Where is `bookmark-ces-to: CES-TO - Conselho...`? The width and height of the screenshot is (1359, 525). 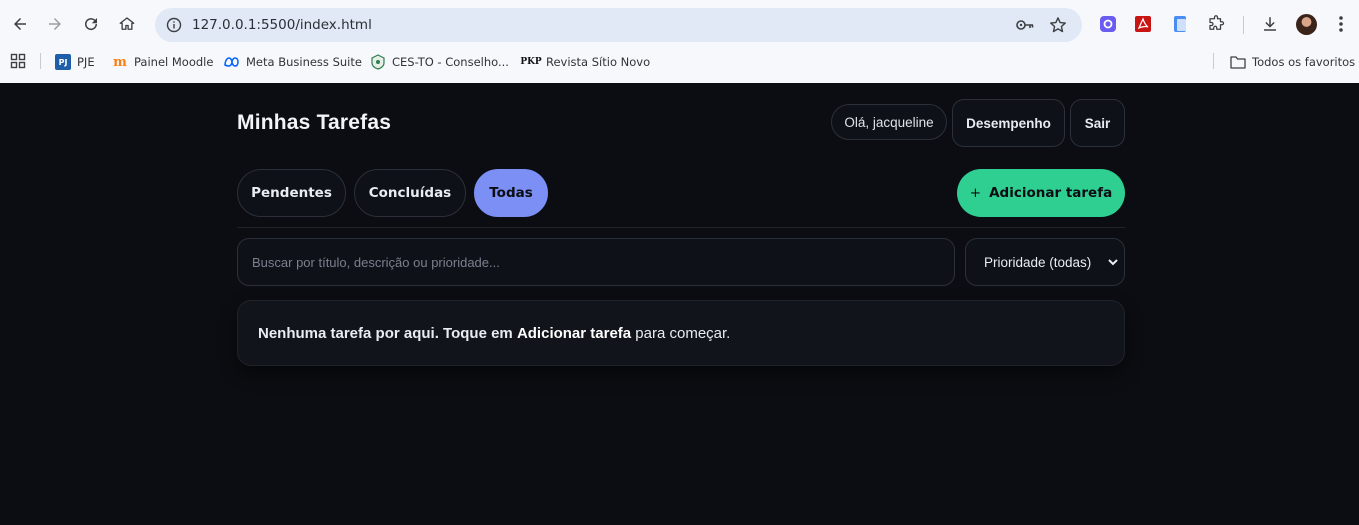
bookmark-ces-to: CES-TO - Conselho... is located at coordinates (439, 62).